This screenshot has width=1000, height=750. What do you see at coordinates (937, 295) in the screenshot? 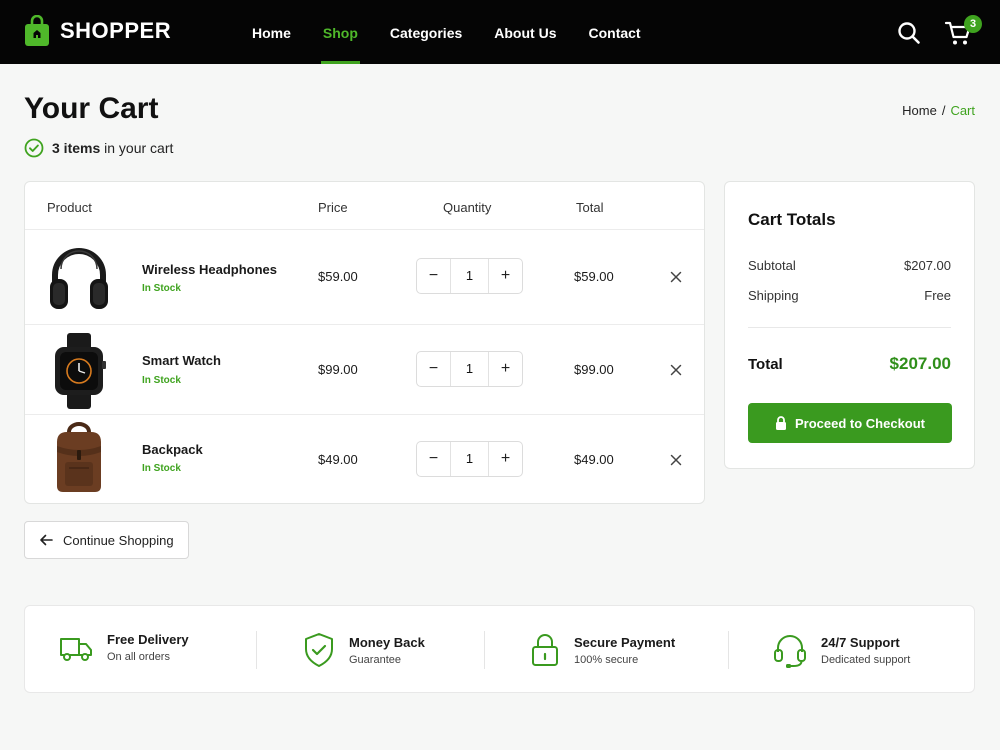
I see `shipping-value: Free` at bounding box center [937, 295].